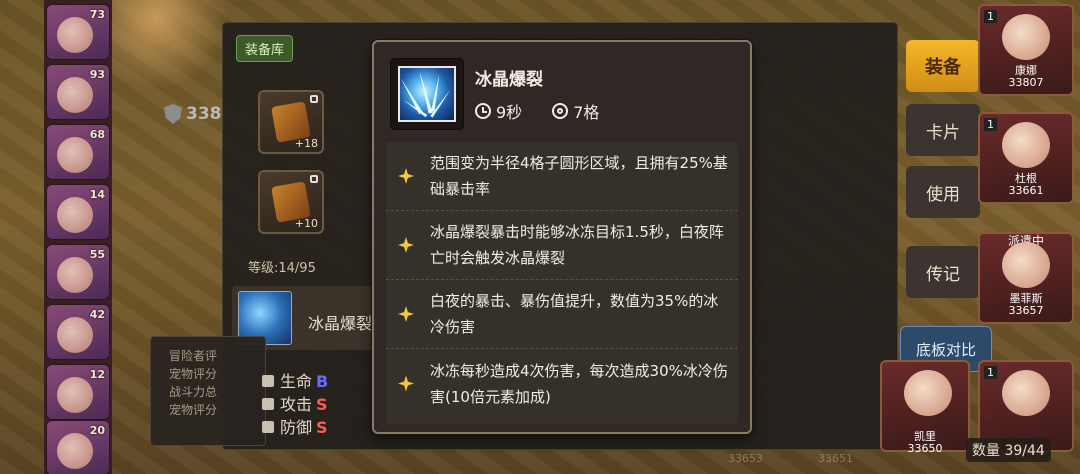 Image resolution: width=1080 pixels, height=474 pixels. I want to click on hero-level: 73, so click(97, 14).